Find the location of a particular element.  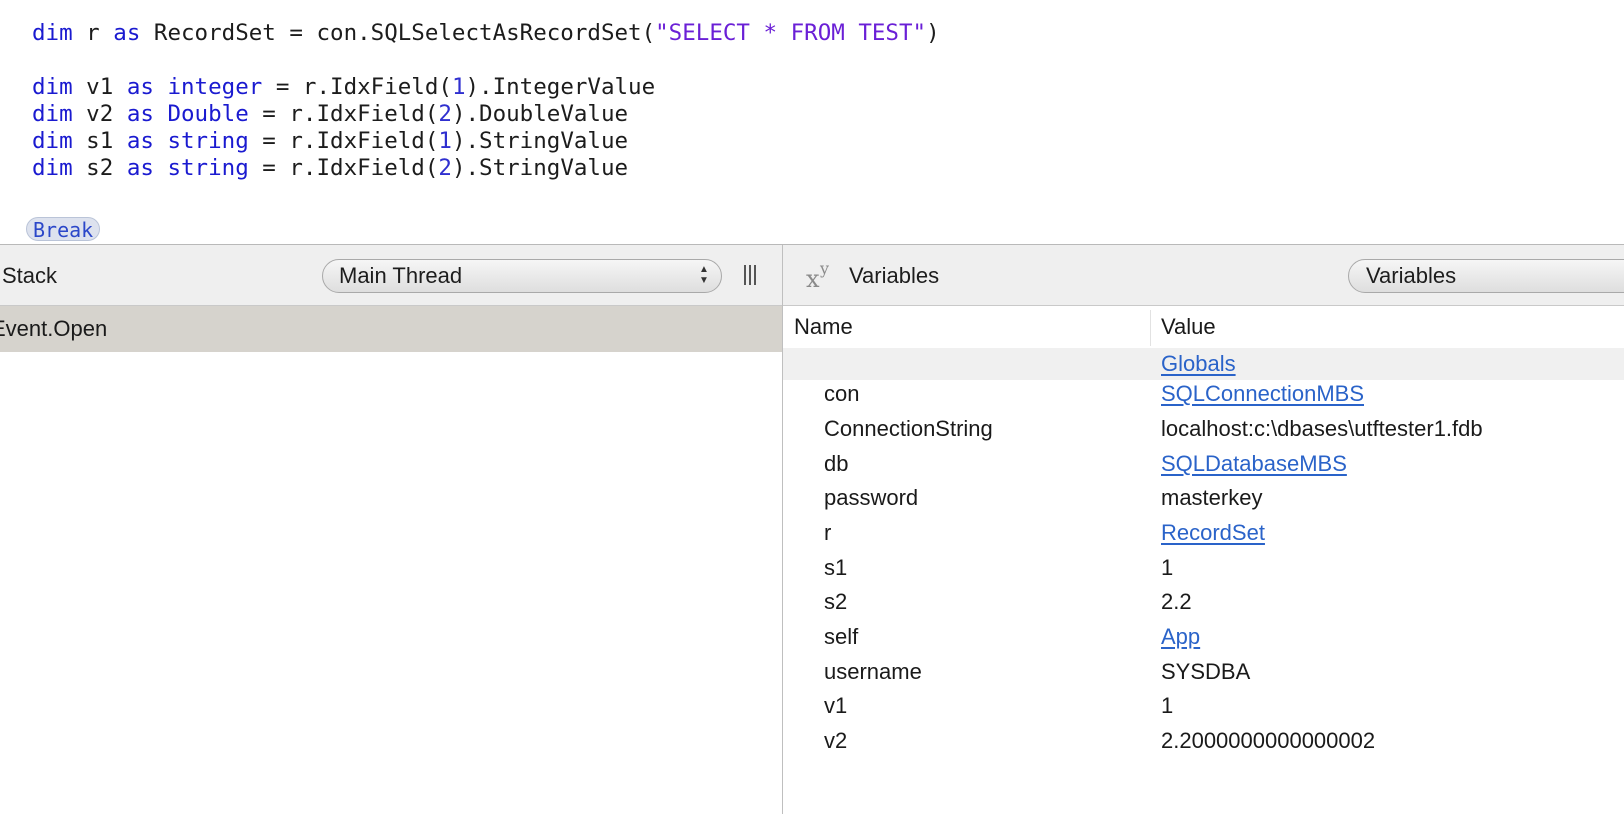

variable-value: 2.2000000000000002 is located at coordinates (1268, 740).